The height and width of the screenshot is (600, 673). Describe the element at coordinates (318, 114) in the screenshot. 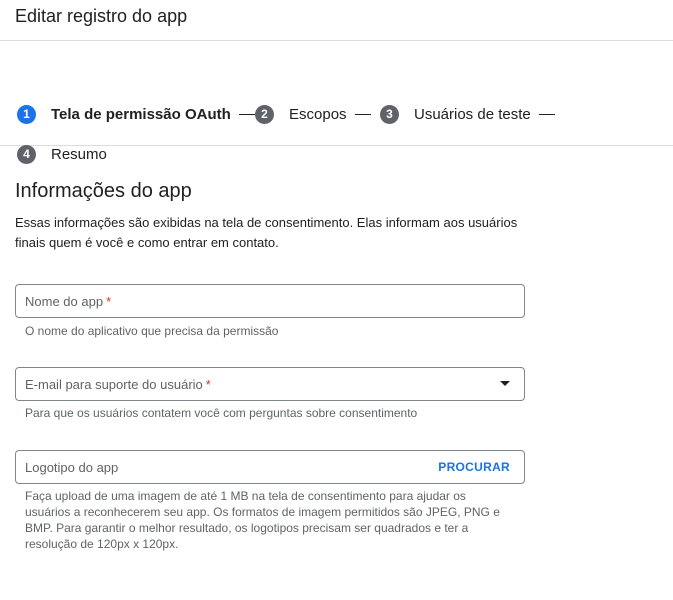

I see `step-label: Escopos` at that location.